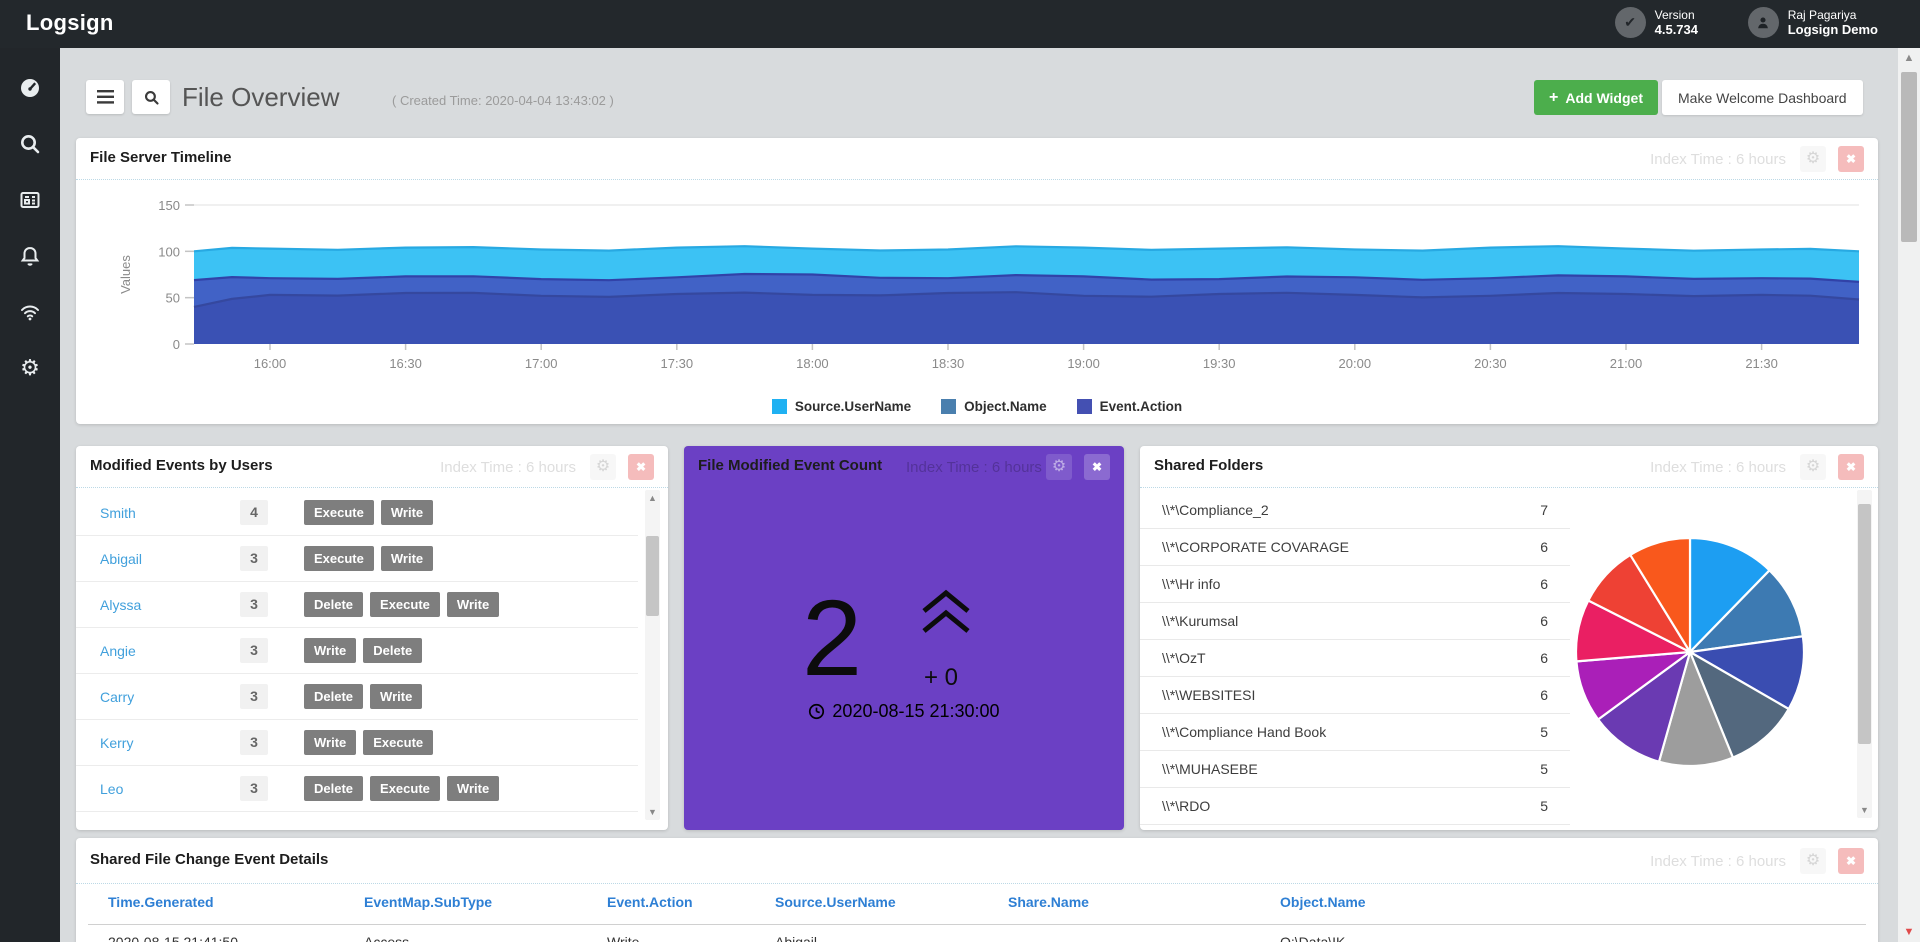  I want to click on bell-icon, so click(30, 256).